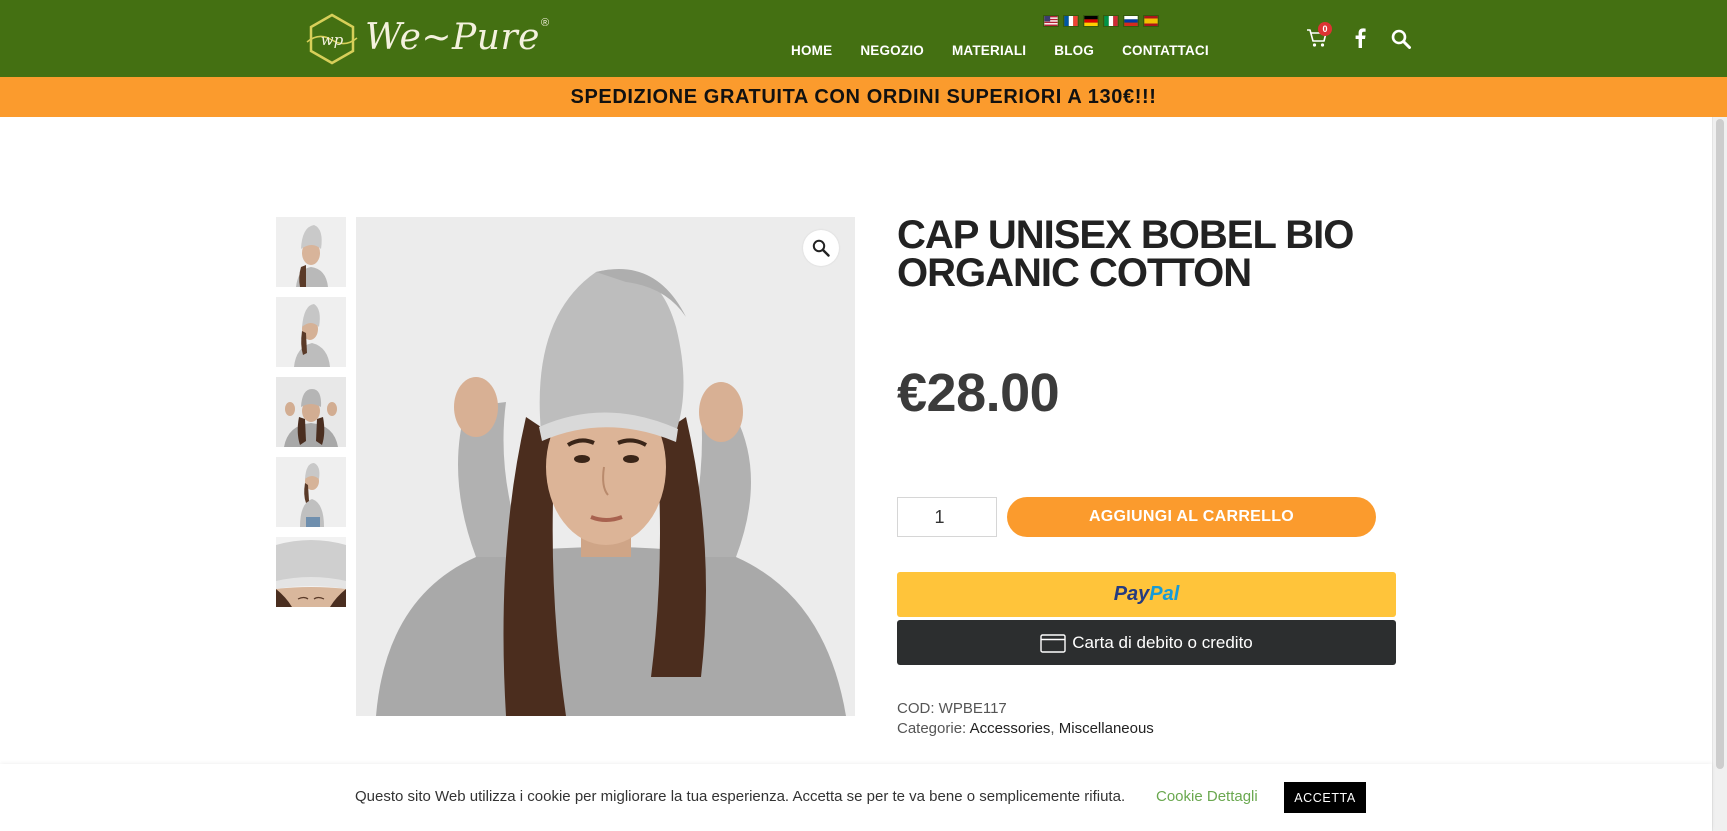 The image size is (1727, 831). Describe the element at coordinates (1106, 728) in the screenshot. I see `category-link-miscellaneous: Miscellaneous` at that location.